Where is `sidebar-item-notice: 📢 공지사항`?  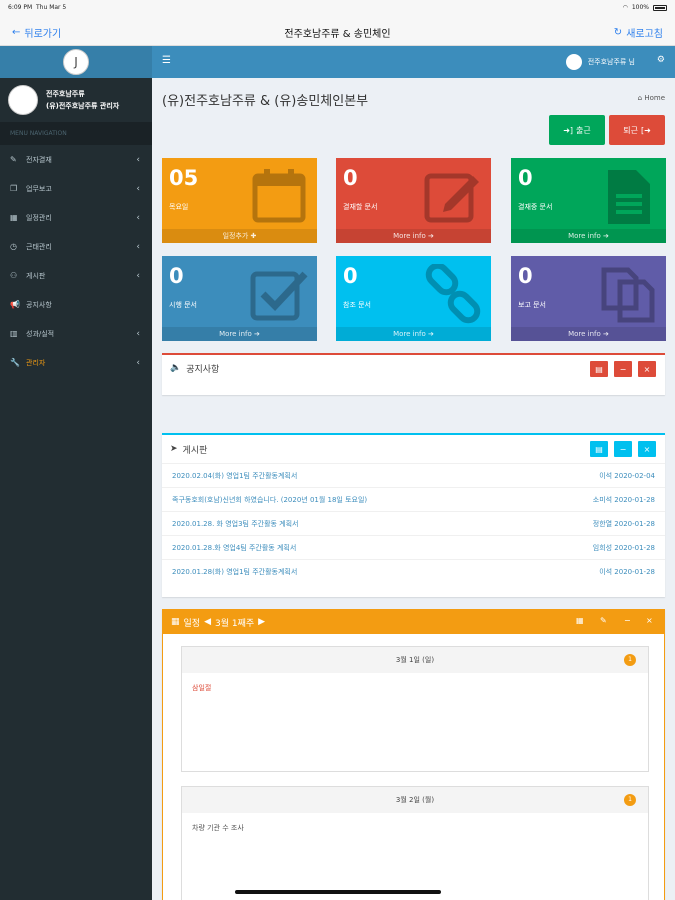 sidebar-item-notice: 📢 공지사항 is located at coordinates (76, 304).